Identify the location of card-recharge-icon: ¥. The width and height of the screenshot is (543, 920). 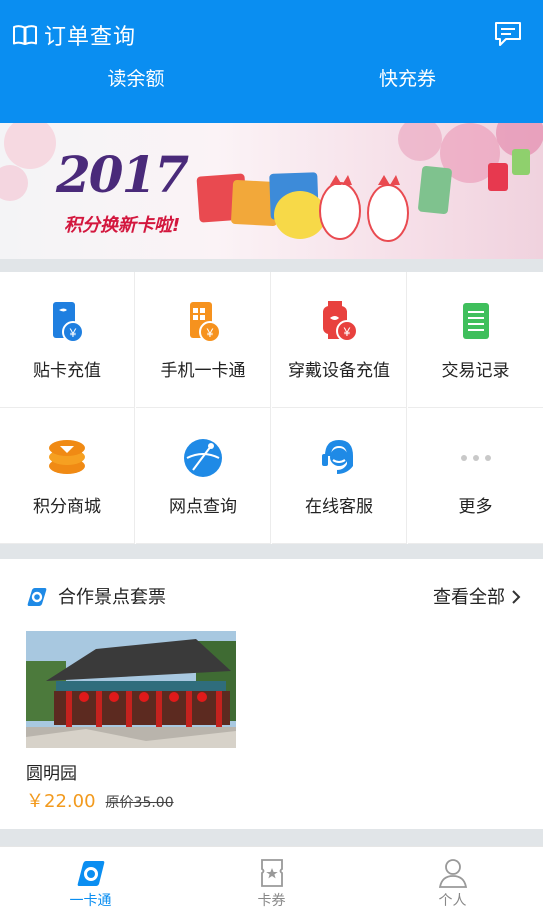
(68, 322).